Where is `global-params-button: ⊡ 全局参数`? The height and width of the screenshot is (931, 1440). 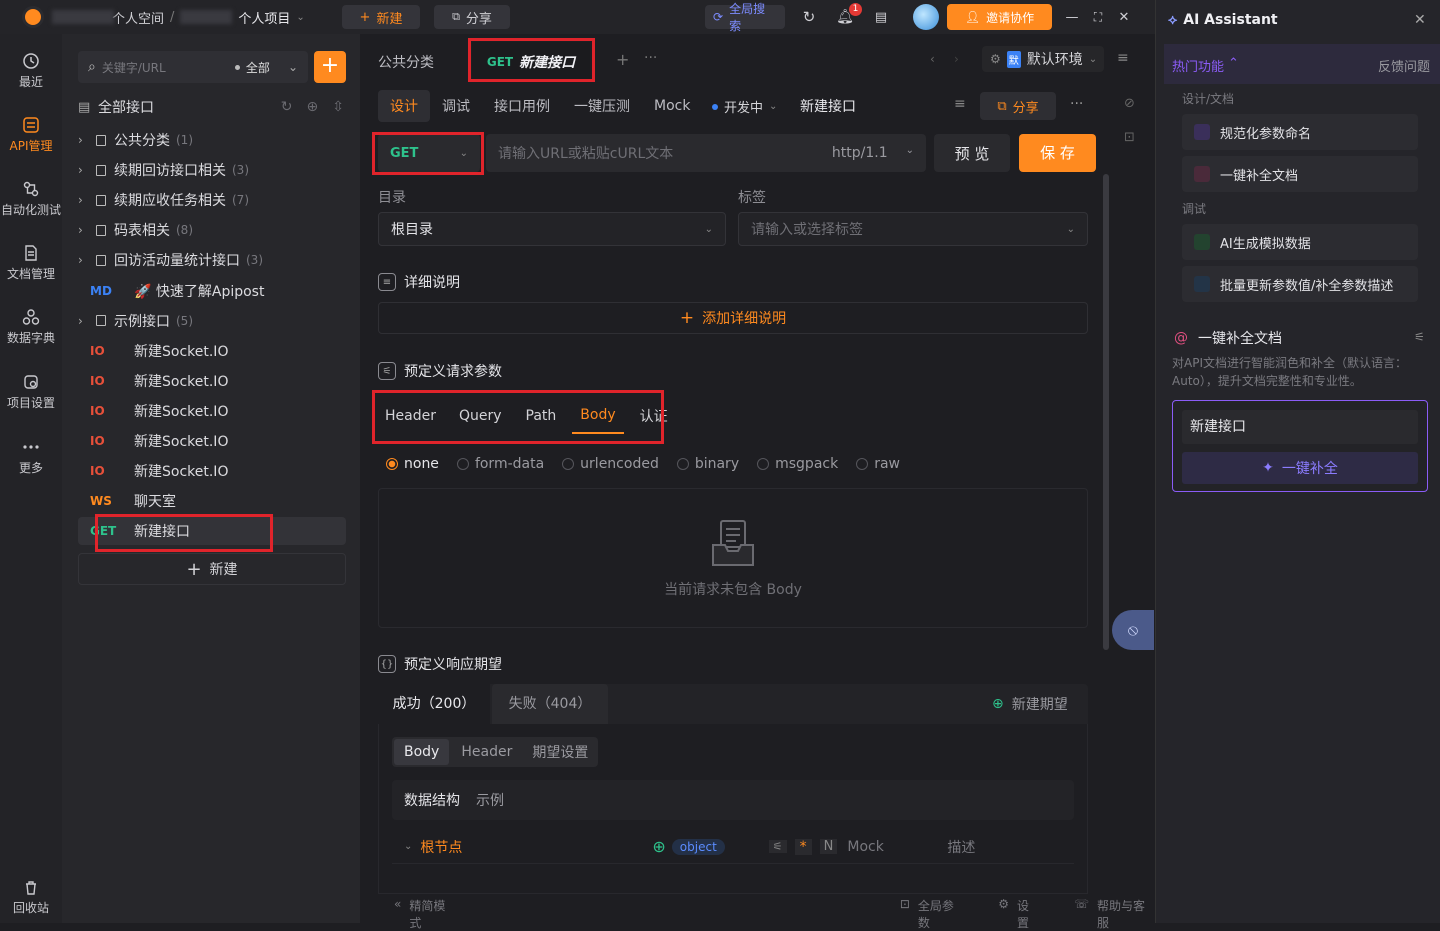
global-params-button: ⊡ 全局参数 is located at coordinates (932, 914).